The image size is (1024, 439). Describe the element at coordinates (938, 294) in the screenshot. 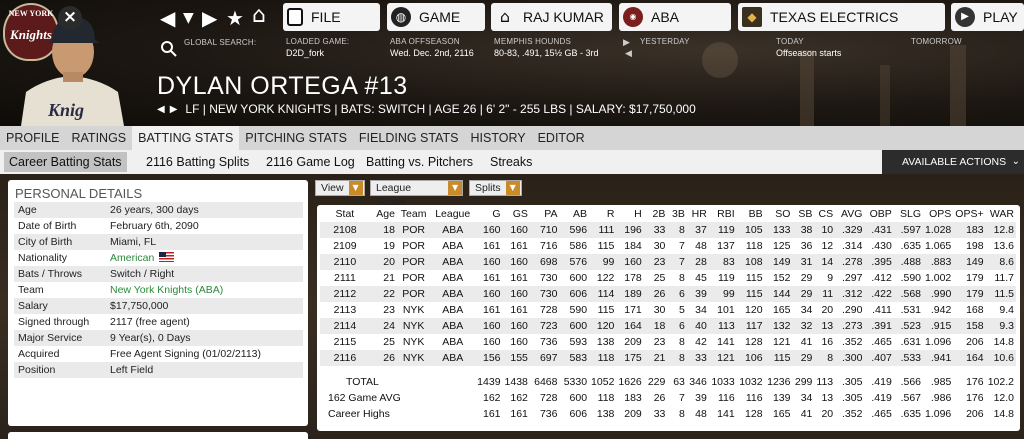

I see `table-cell: .990` at that location.